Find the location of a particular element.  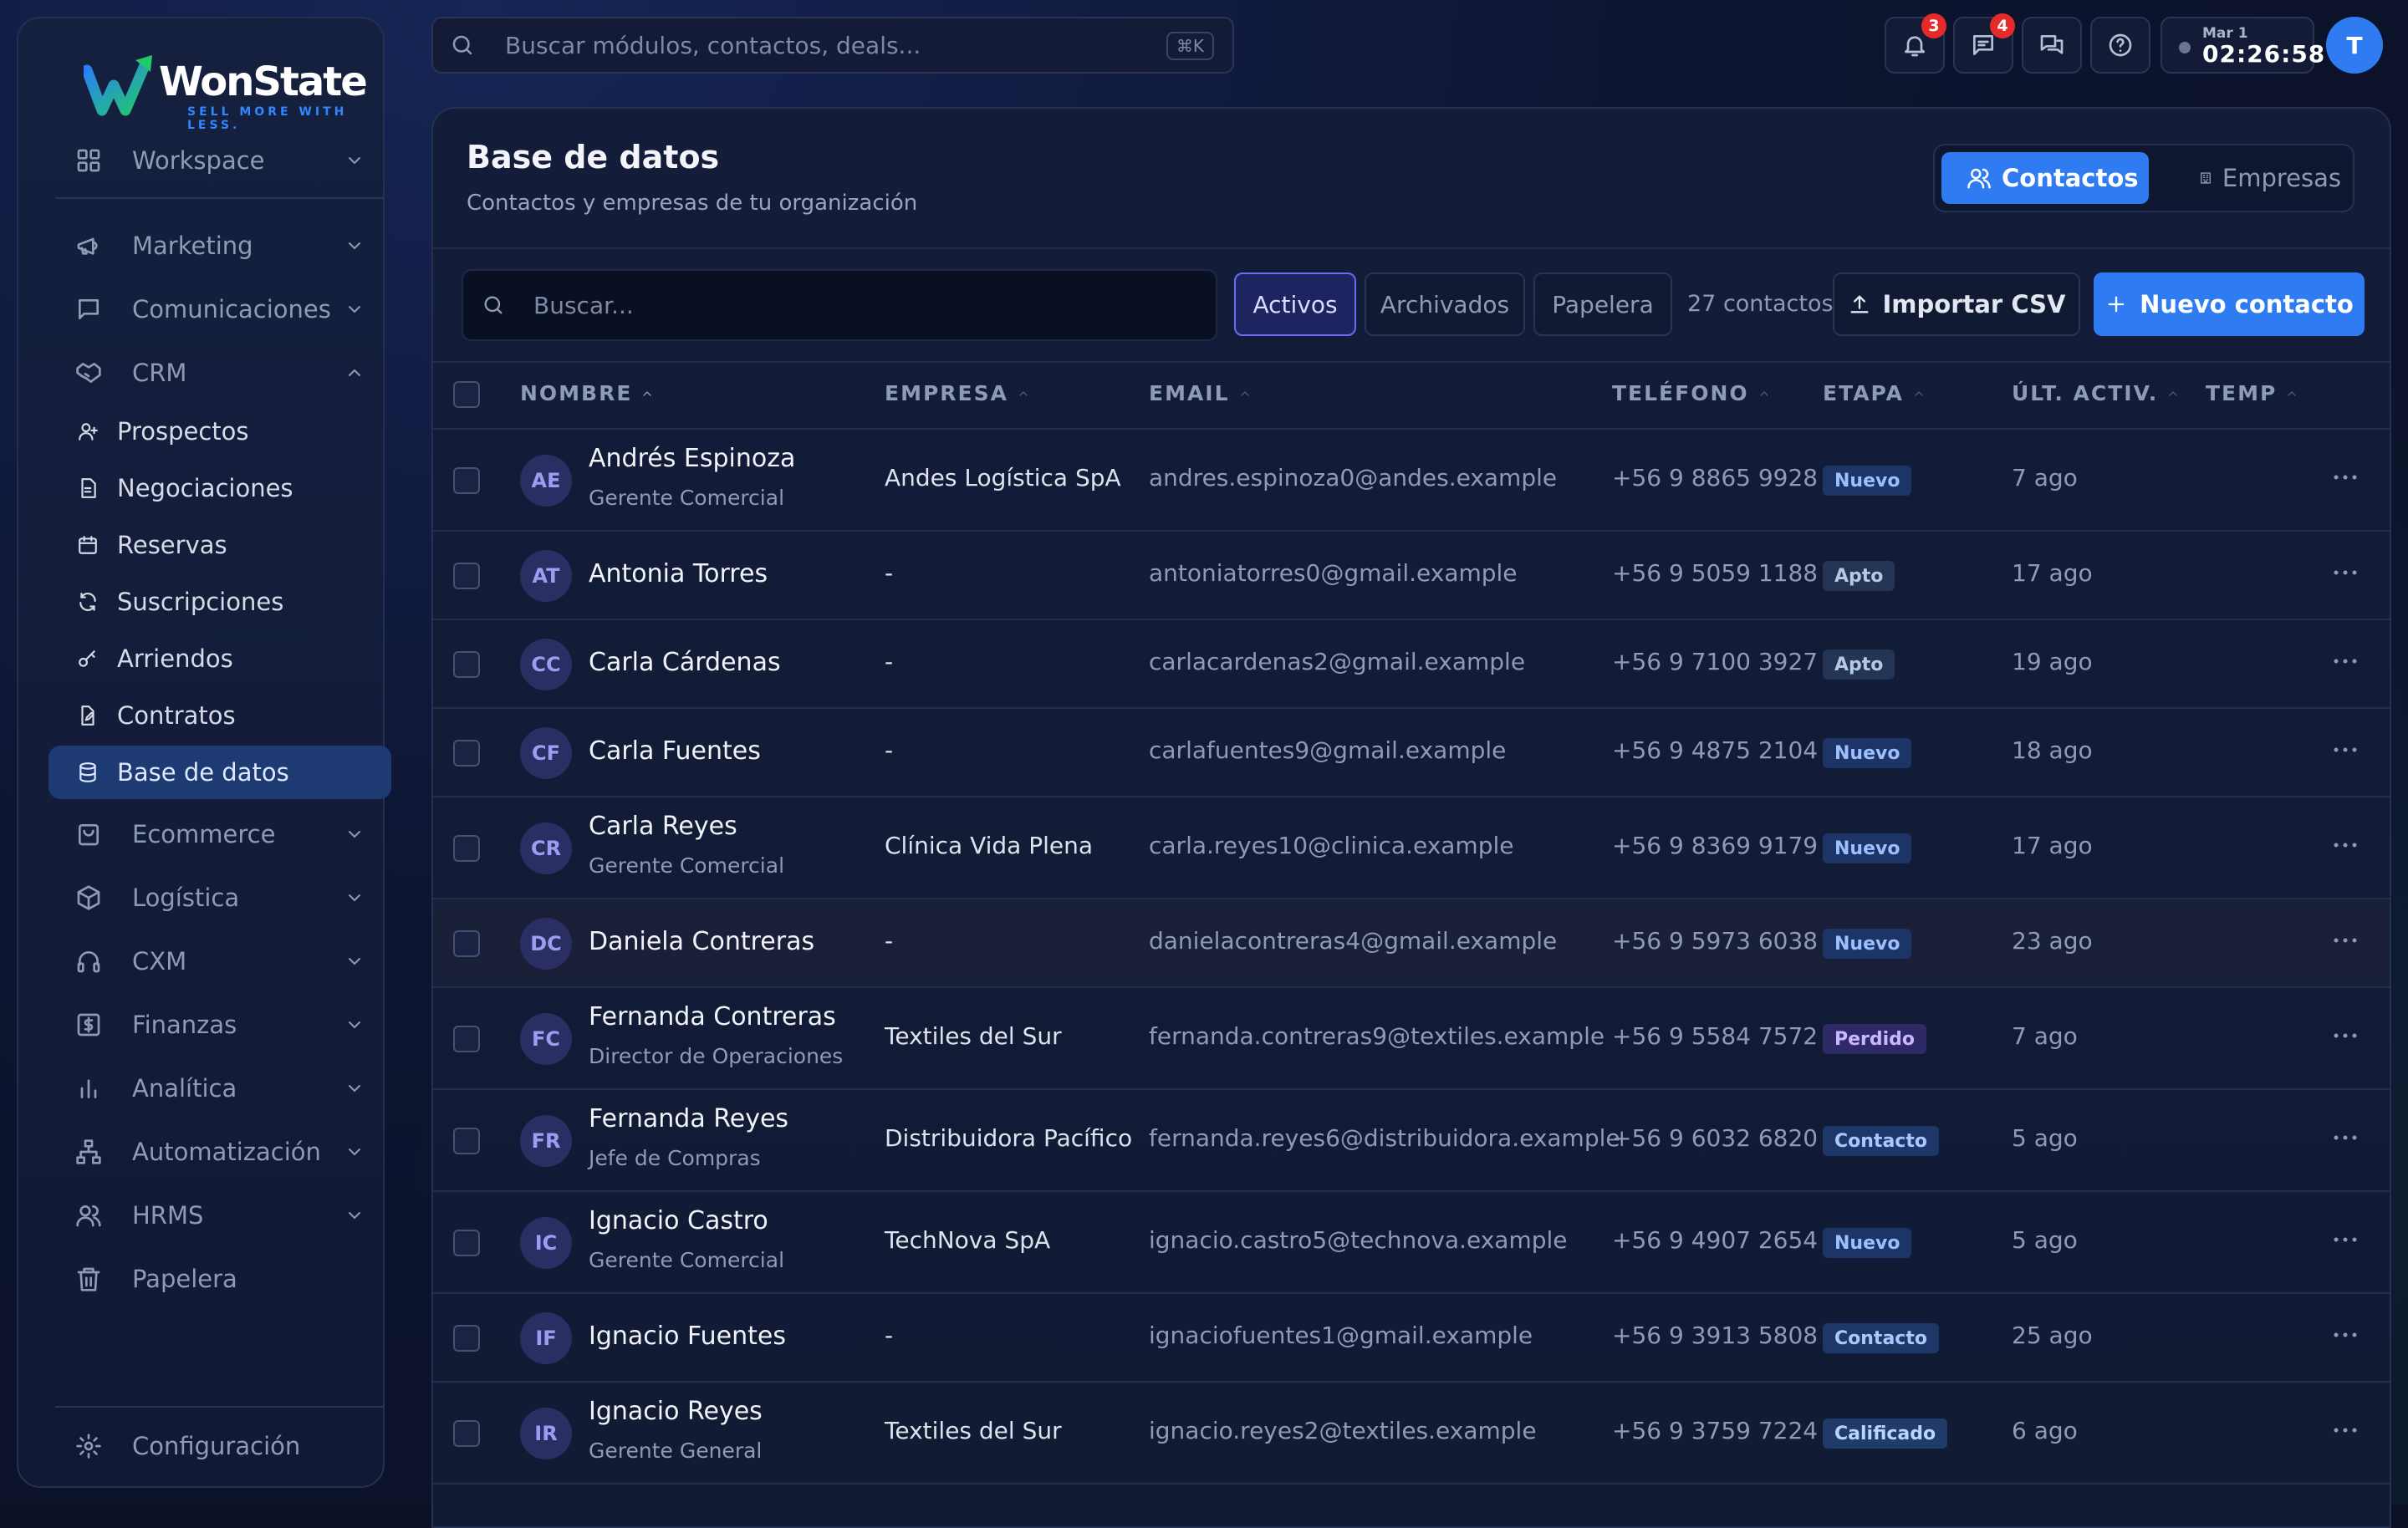

handshake-icon is located at coordinates (89, 373).